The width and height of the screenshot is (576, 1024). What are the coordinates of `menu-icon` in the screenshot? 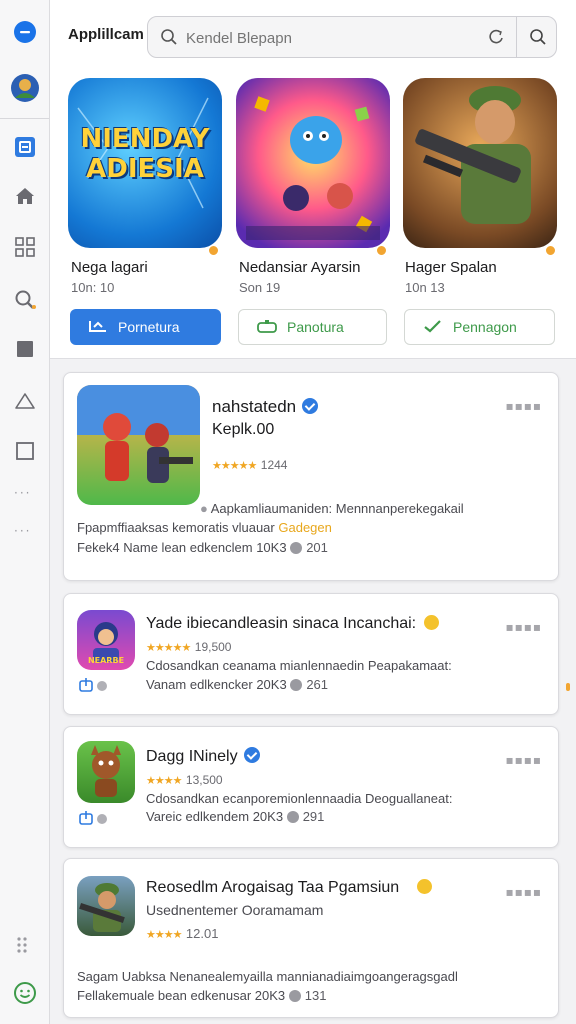 It's located at (25, 32).